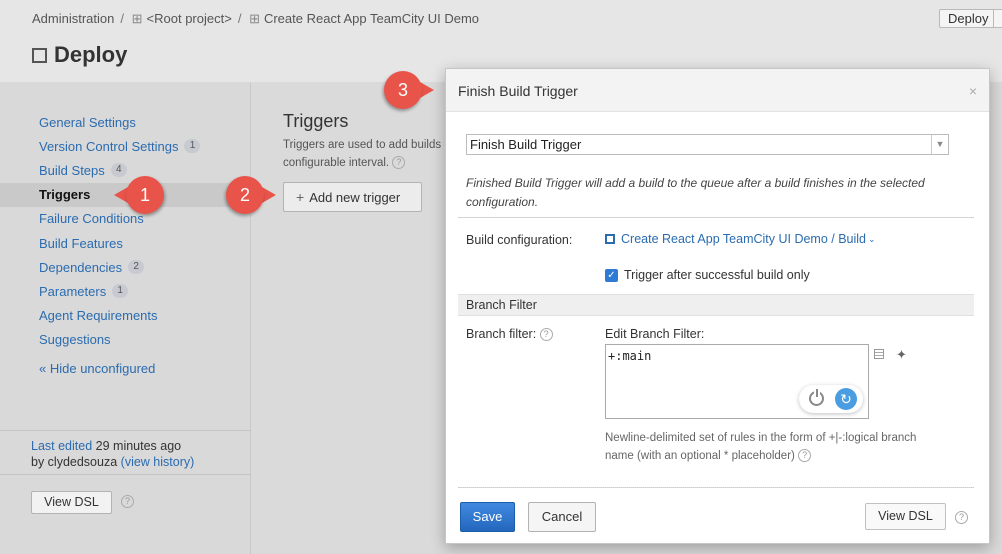 This screenshot has height=554, width=1002. Describe the element at coordinates (717, 90) in the screenshot. I see `dialog-header: Finish Build Trigger ×` at that location.